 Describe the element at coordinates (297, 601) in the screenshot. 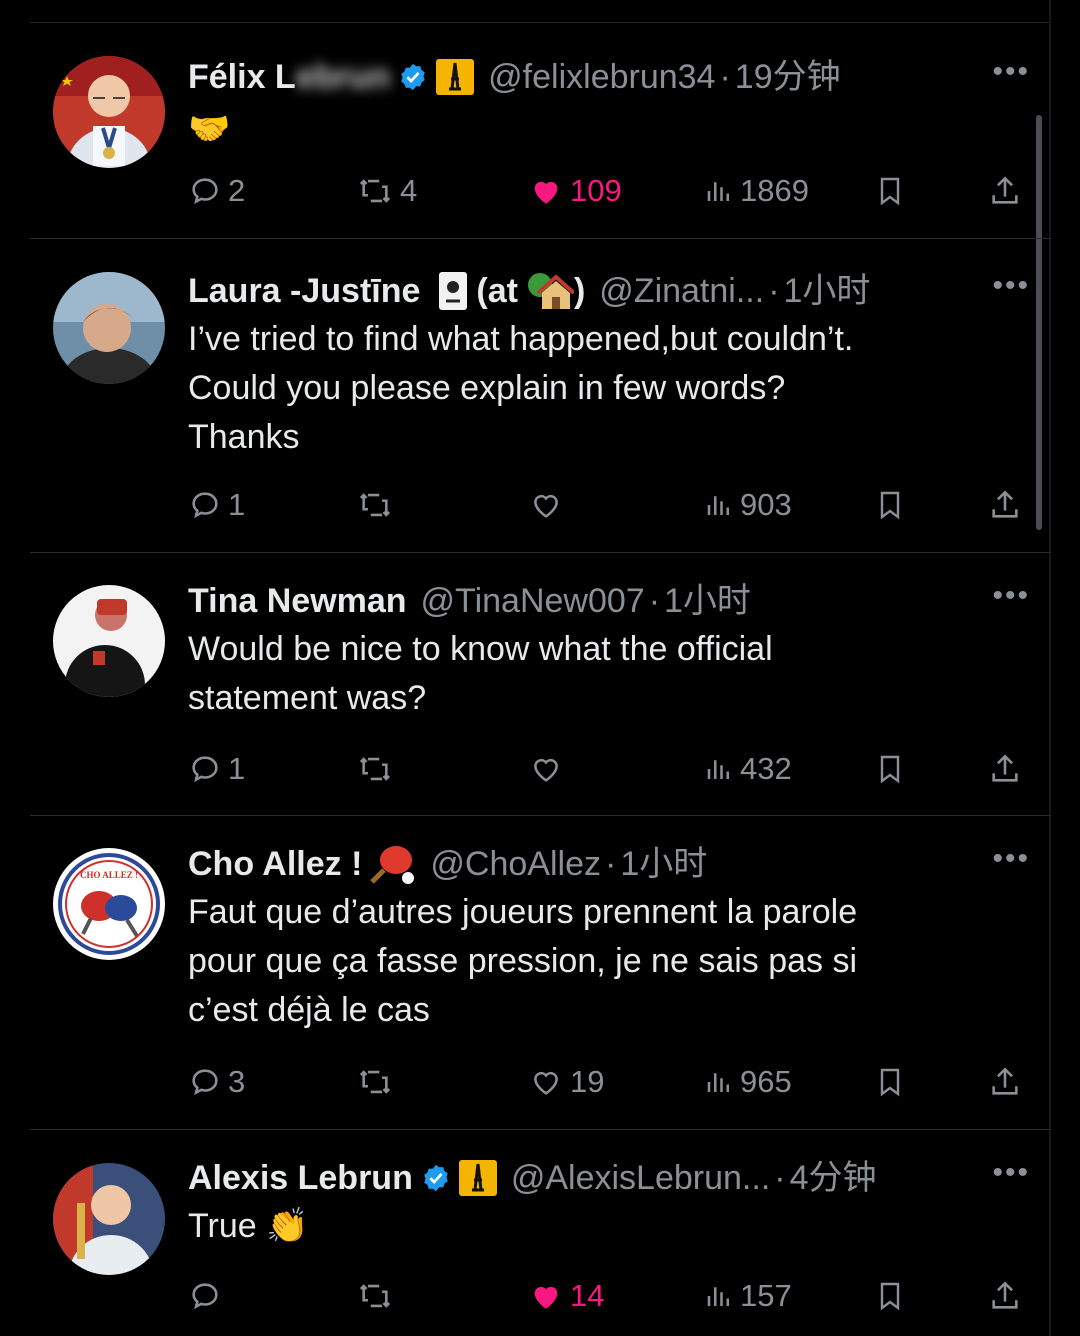

I see `display-name: Tina Newman` at that location.